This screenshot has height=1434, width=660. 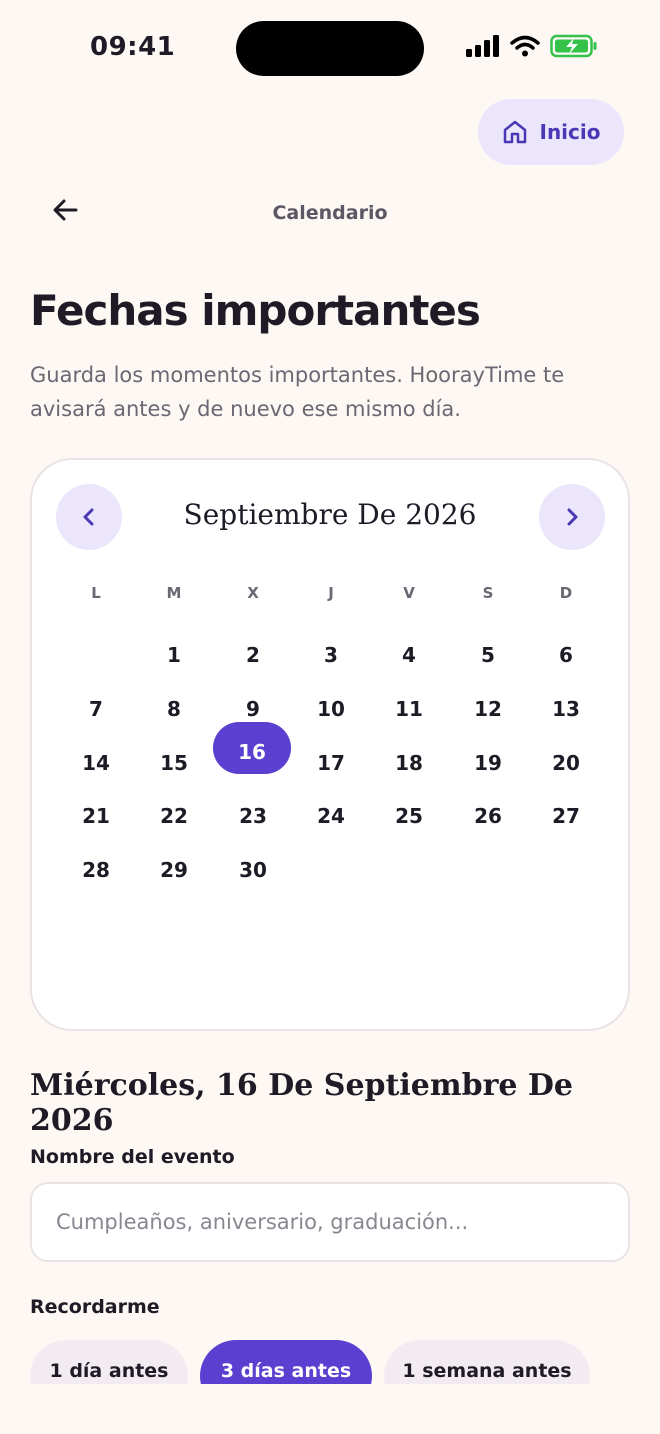 What do you see at coordinates (488, 816) in the screenshot?
I see `calendar-day: 26` at bounding box center [488, 816].